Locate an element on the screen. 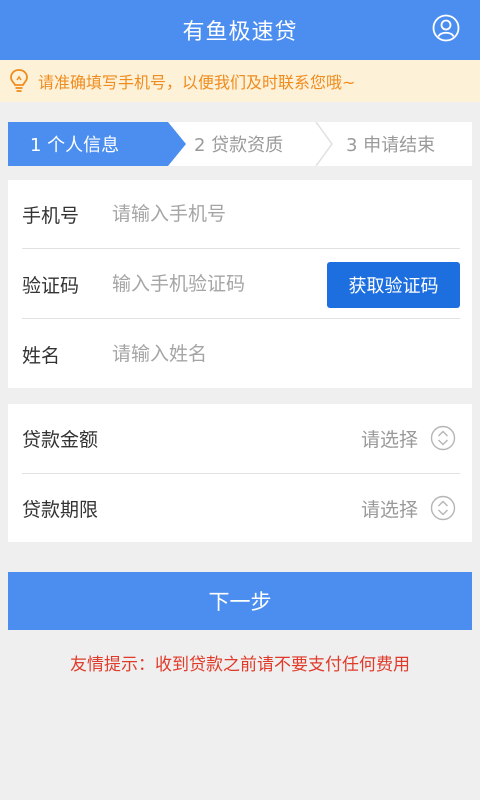 The height and width of the screenshot is (800, 480). name-row: 姓名 is located at coordinates (240, 354).